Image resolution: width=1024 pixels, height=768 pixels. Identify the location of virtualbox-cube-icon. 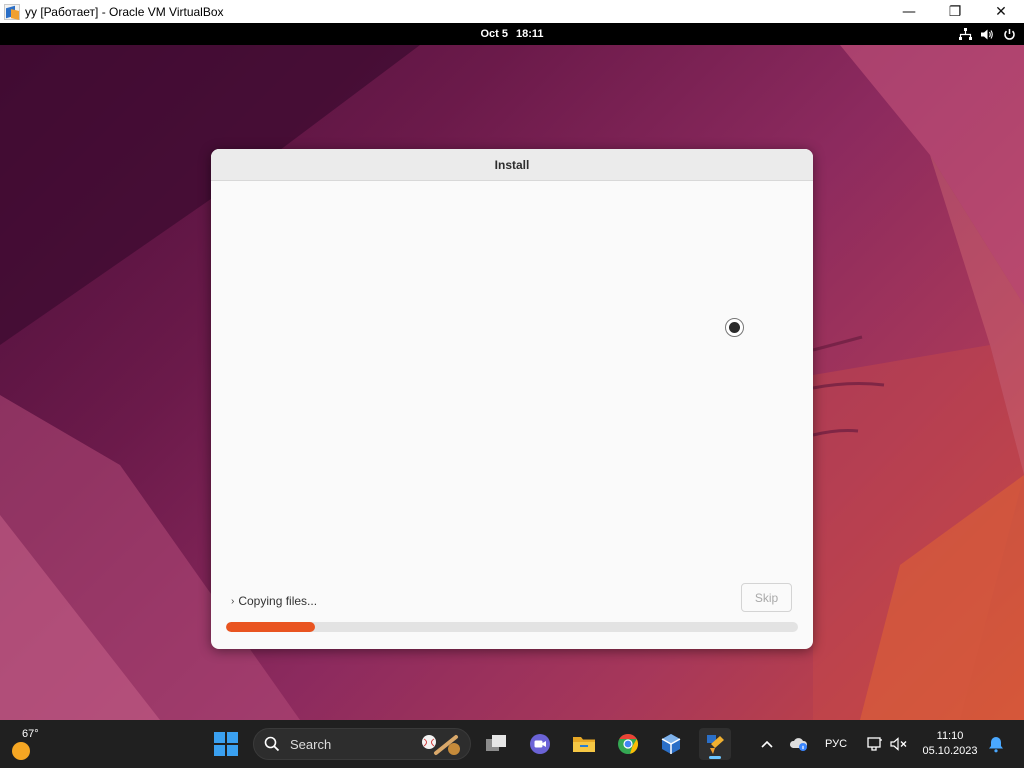
(671, 744).